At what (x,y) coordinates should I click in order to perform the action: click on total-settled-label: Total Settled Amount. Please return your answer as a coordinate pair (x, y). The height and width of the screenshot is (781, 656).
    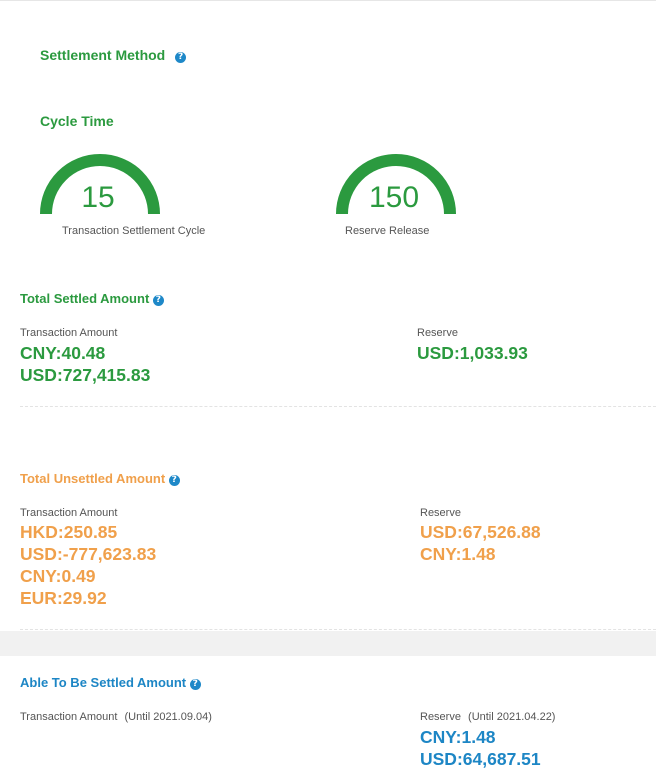
    Looking at the image, I should click on (85, 298).